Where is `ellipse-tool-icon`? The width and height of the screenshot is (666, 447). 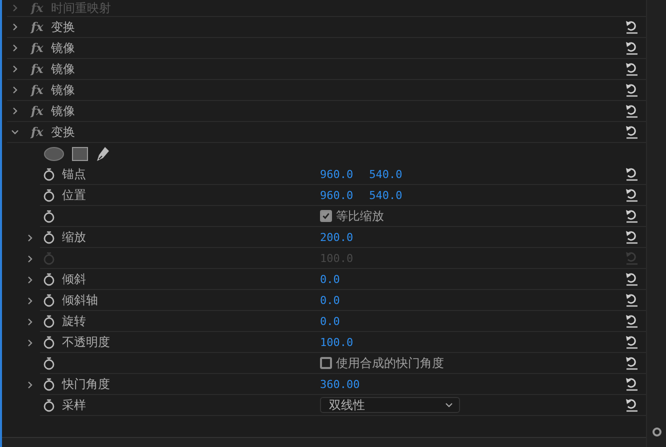
ellipse-tool-icon is located at coordinates (54, 153).